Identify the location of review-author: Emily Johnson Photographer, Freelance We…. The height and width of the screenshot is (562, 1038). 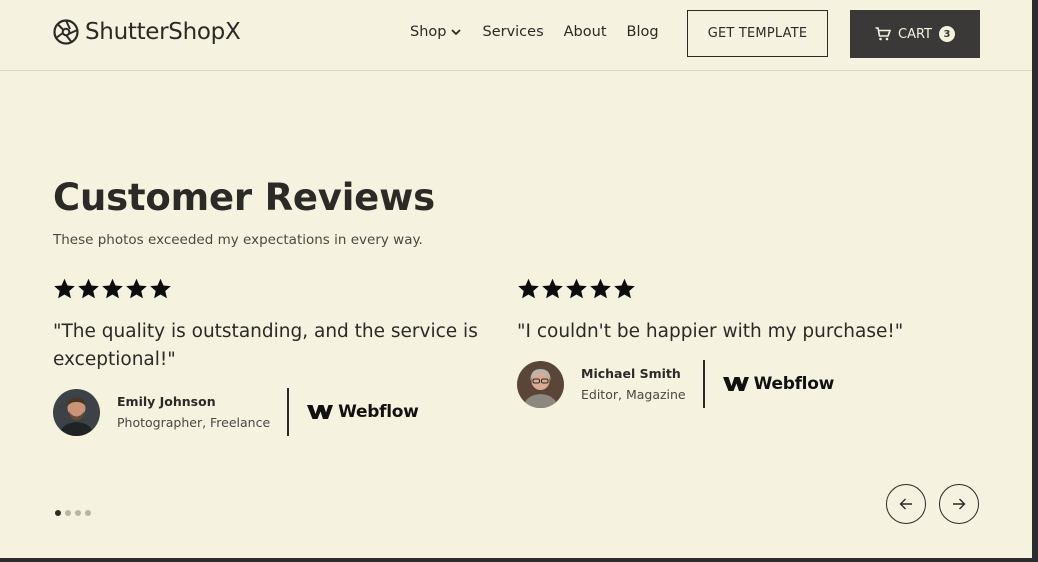
(268, 412).